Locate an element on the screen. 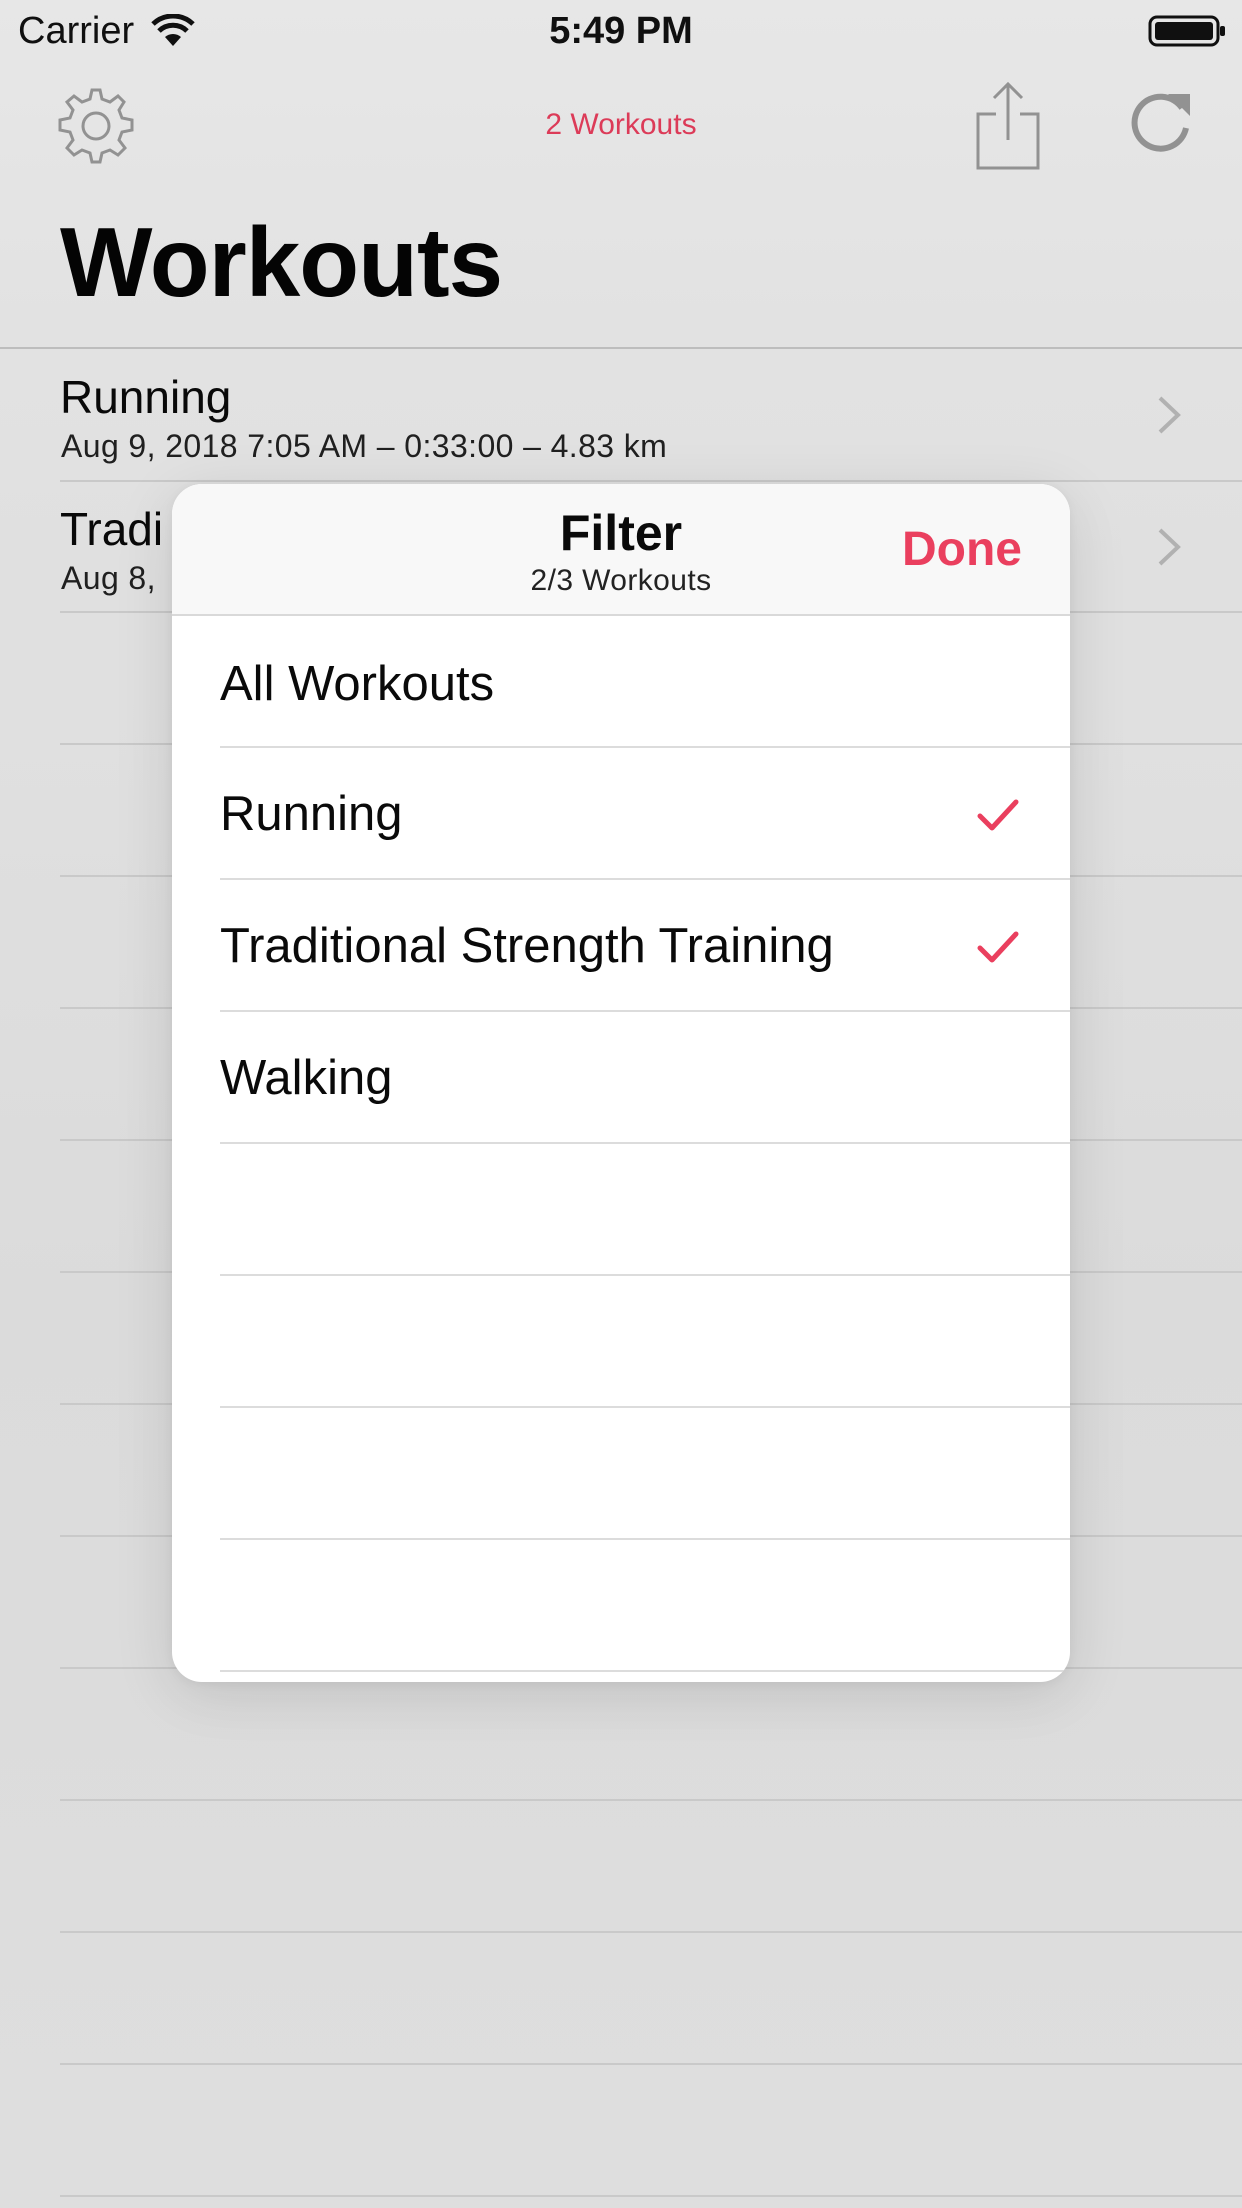  filter-option-all-workouts: All Workouts is located at coordinates (621, 684).